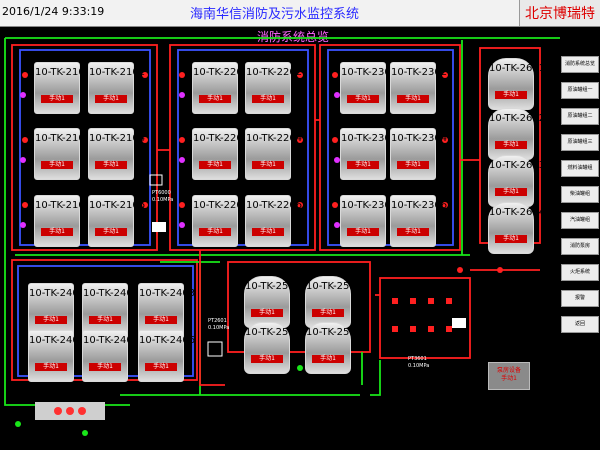 Image resolution: width=600 pixels, height=450 pixels. What do you see at coordinates (274, 221) in the screenshot?
I see `tank: 10-TK-2206 手动1` at bounding box center [274, 221].